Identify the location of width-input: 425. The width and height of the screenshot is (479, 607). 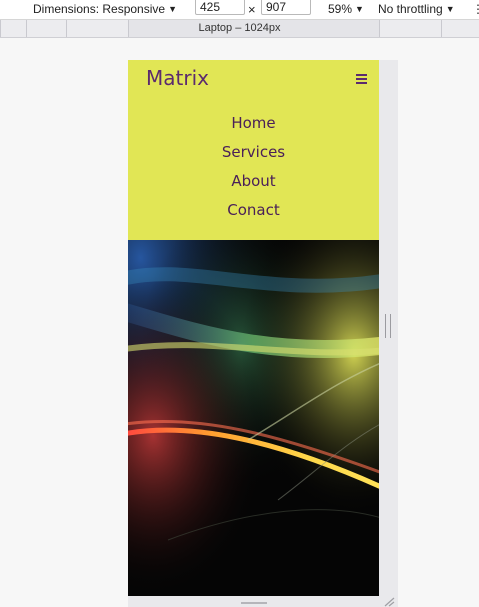
(220, 7).